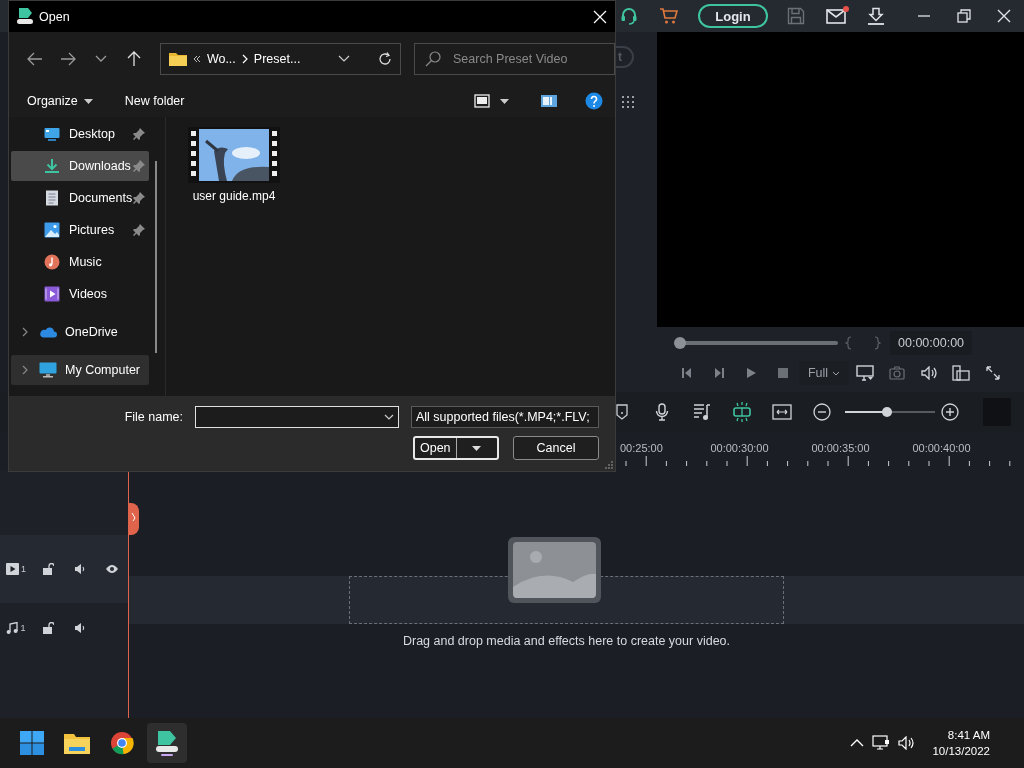 This screenshot has width=1024, height=768. Describe the element at coordinates (662, 412) in the screenshot. I see `microphone-icon` at that location.